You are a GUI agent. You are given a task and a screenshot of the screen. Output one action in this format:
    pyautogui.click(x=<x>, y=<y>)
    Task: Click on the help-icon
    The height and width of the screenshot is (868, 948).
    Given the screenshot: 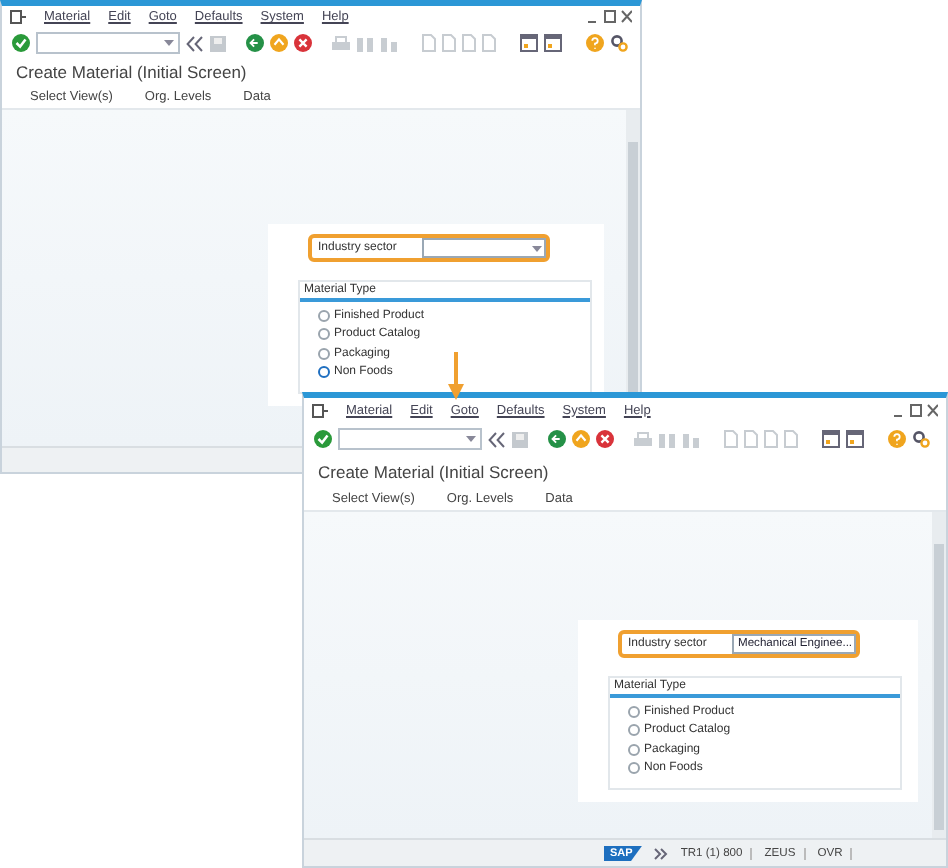 What is the action you would take?
    pyautogui.click(x=897, y=439)
    